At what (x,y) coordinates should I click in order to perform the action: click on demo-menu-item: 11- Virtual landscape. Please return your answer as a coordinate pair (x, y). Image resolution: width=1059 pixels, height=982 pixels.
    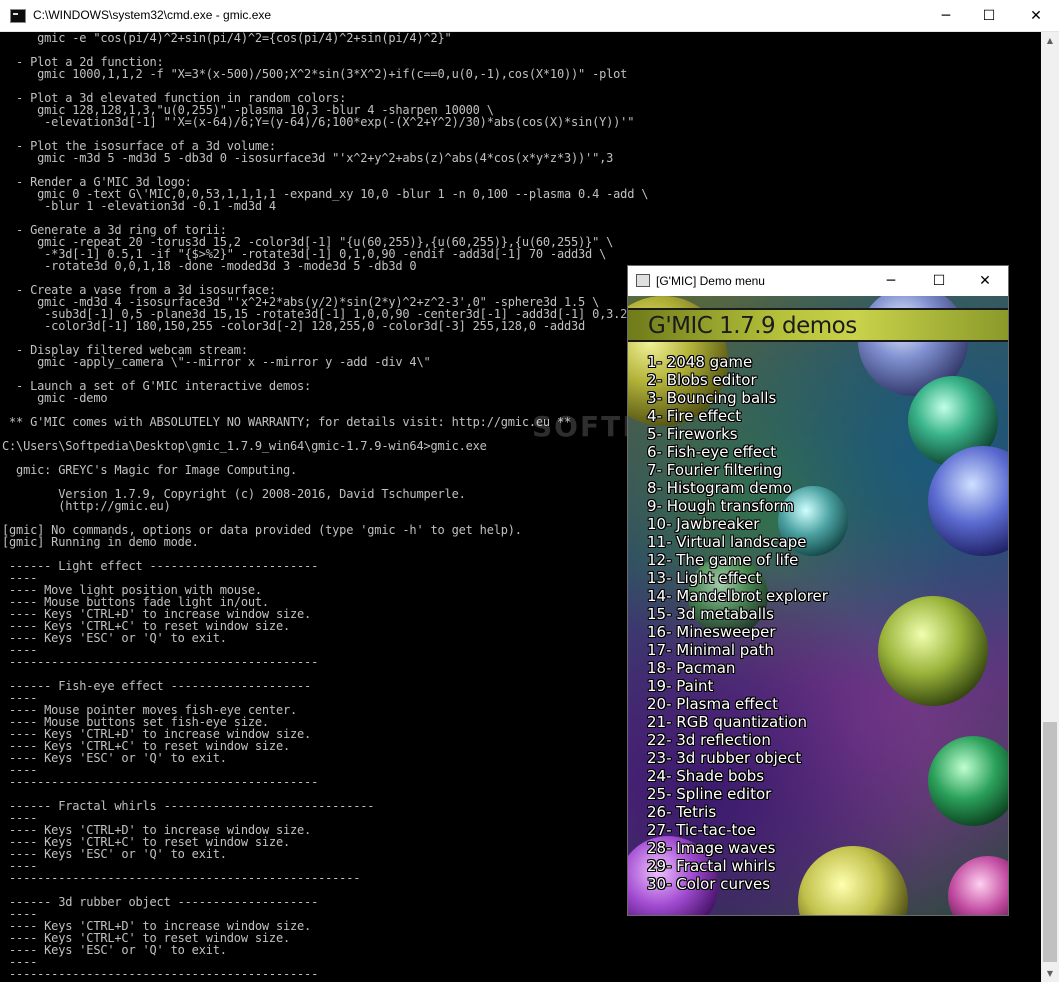
    Looking at the image, I should click on (737, 542).